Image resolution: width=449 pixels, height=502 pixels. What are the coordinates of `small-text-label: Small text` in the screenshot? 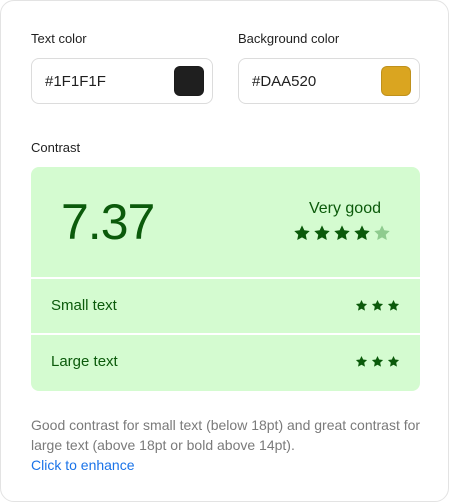 It's located at (84, 305).